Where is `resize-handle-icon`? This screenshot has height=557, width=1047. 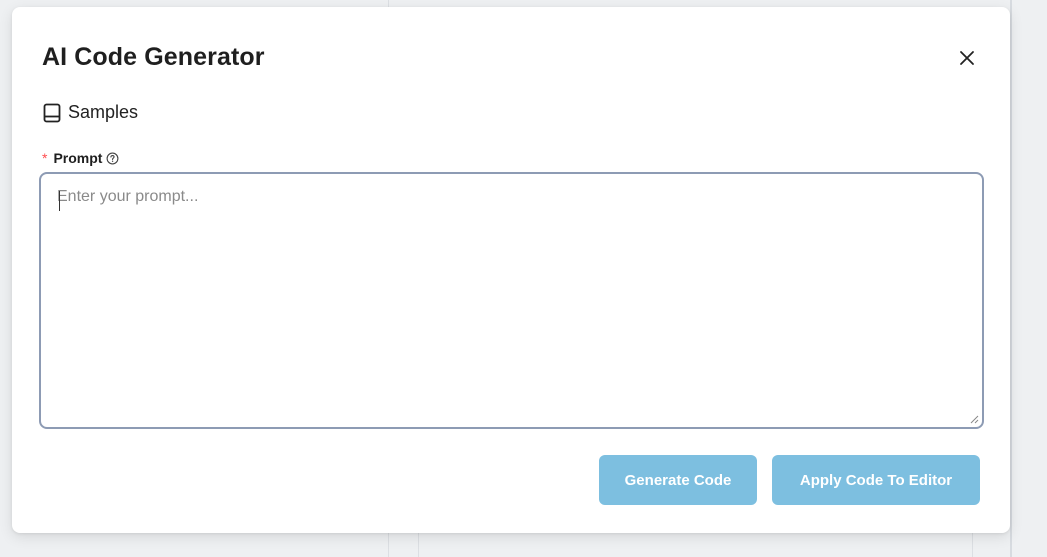
resize-handle-icon is located at coordinates (974, 419).